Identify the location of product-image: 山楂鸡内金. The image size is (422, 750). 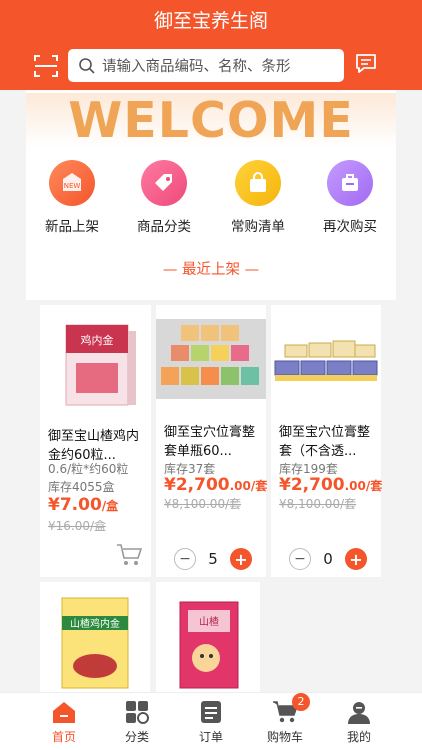
(95, 640).